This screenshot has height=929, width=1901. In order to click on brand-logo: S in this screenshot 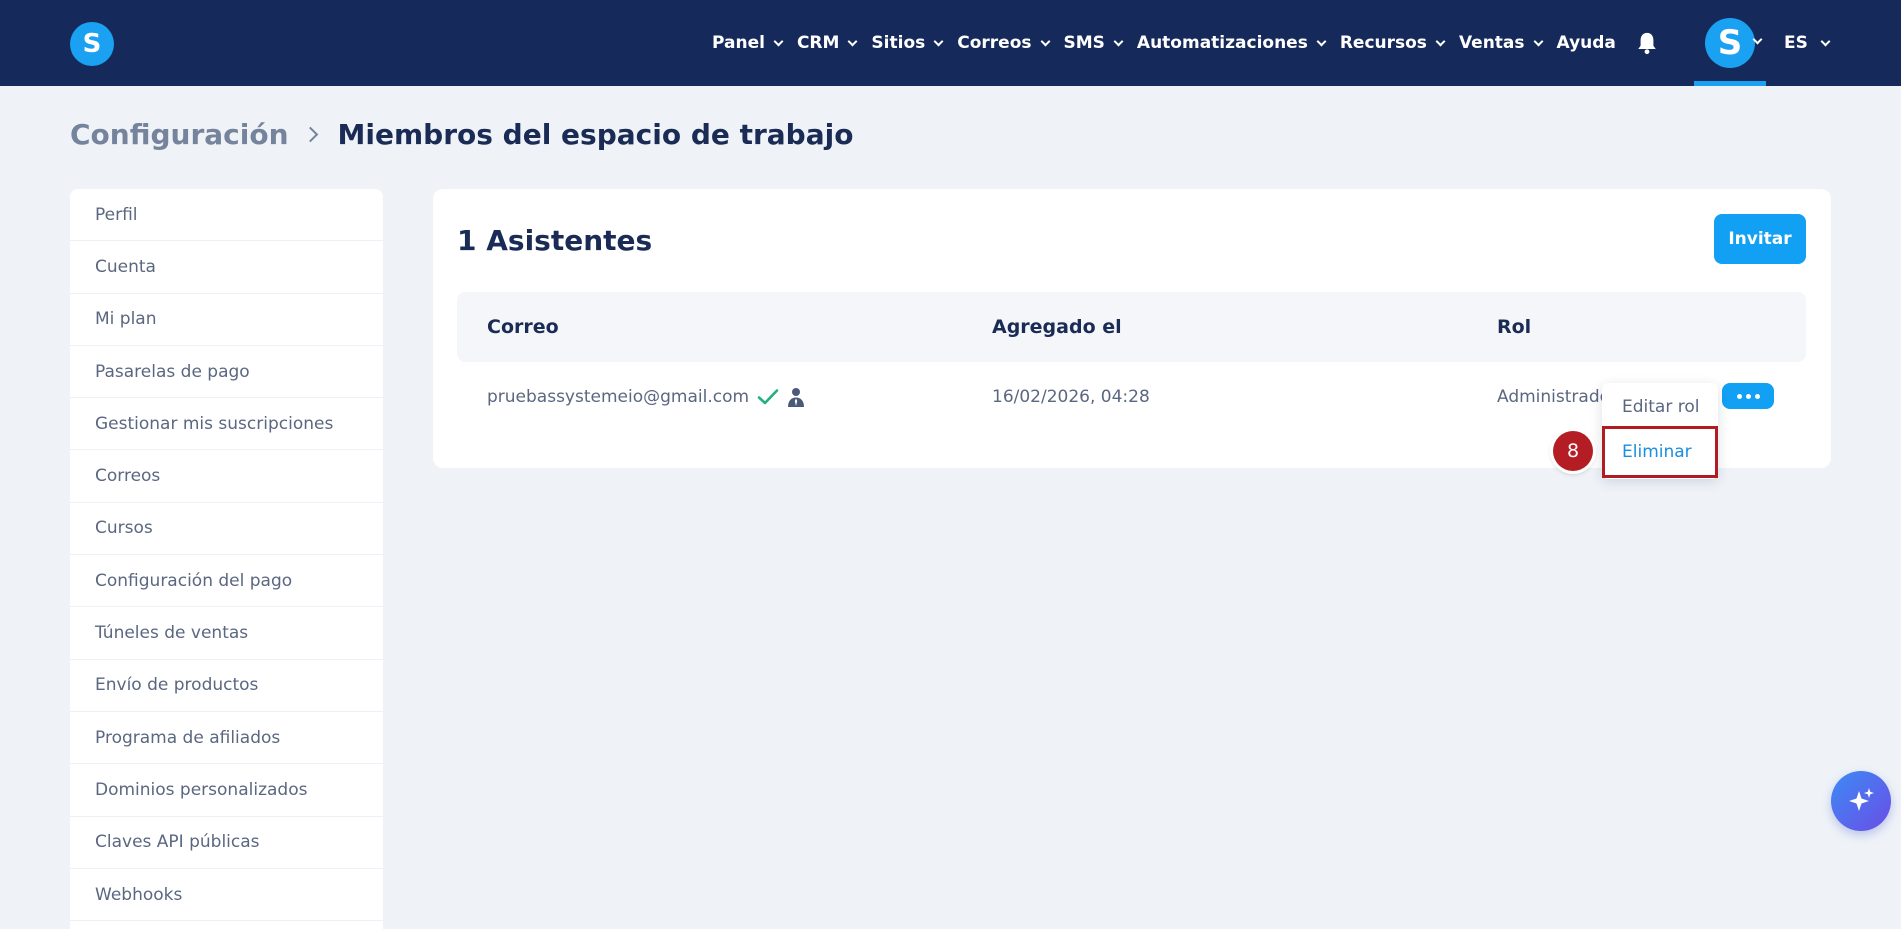, I will do `click(92, 44)`.